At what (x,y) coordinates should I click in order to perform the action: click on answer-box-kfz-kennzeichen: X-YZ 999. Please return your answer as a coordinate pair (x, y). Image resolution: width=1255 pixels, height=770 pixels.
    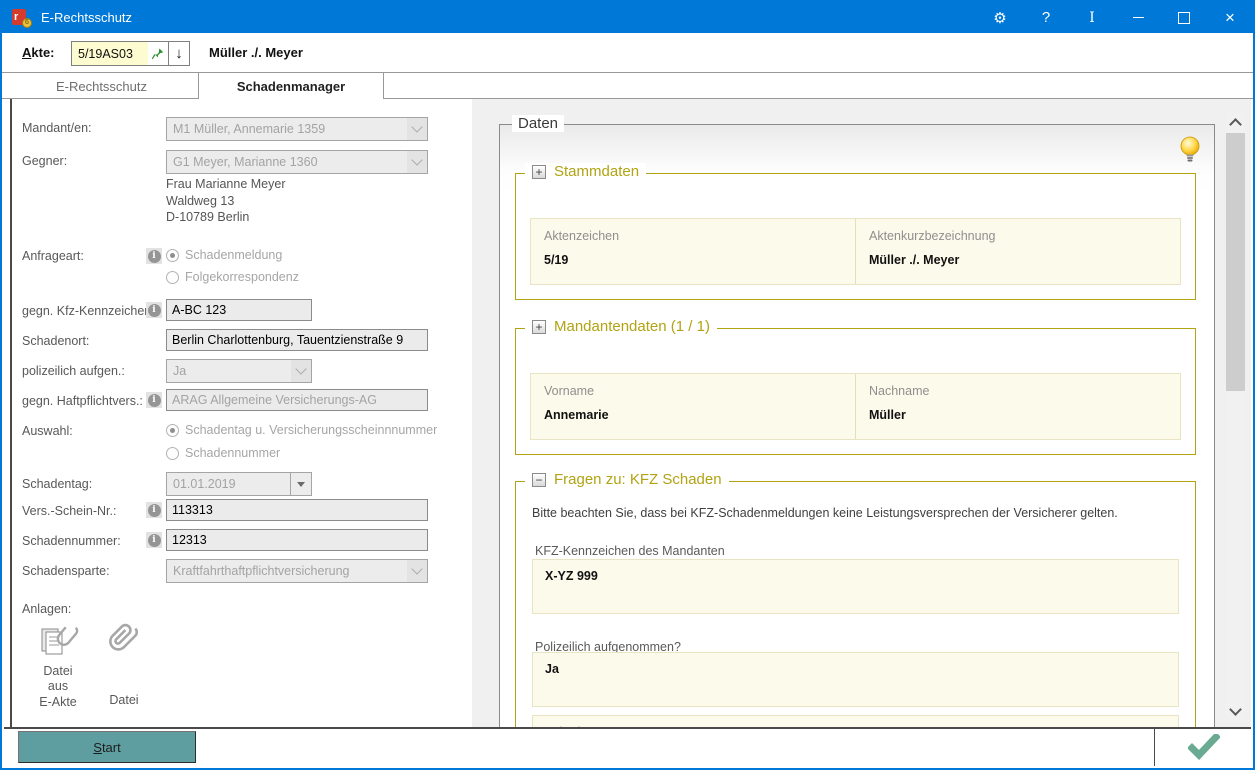
    Looking at the image, I should click on (855, 586).